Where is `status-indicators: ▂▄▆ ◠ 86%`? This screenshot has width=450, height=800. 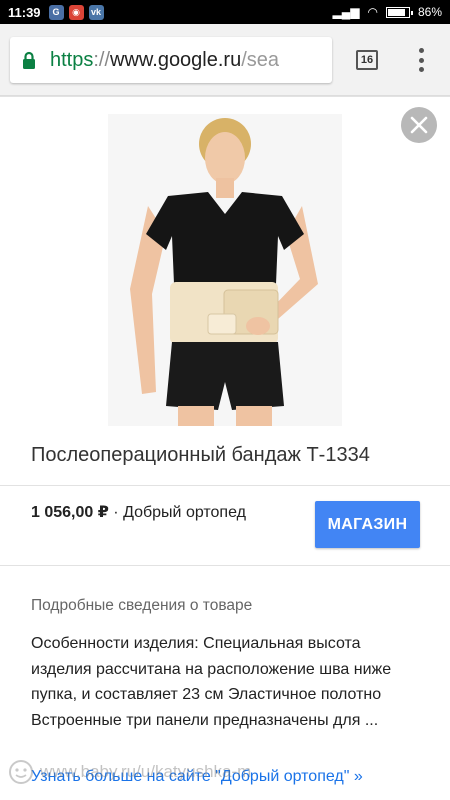
status-indicators: ▂▄▆ ◠ 86% is located at coordinates (387, 12).